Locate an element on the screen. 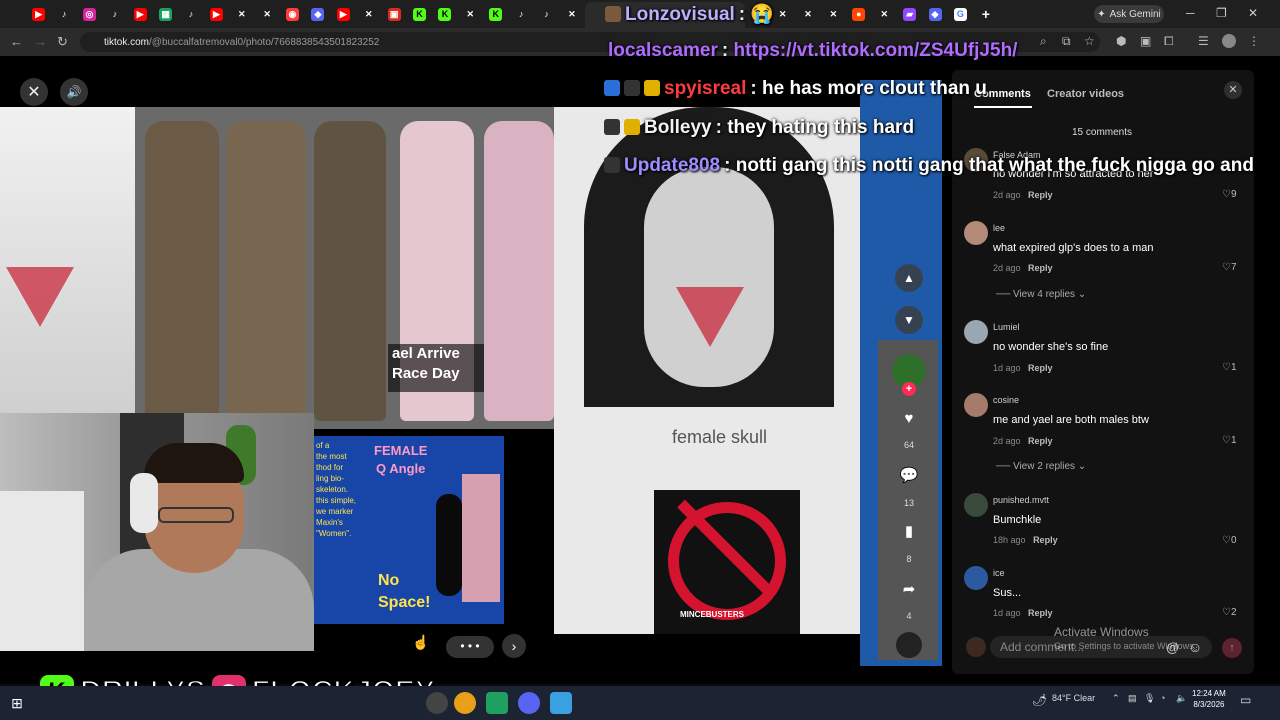  tab-google: G is located at coordinates (960, 14).